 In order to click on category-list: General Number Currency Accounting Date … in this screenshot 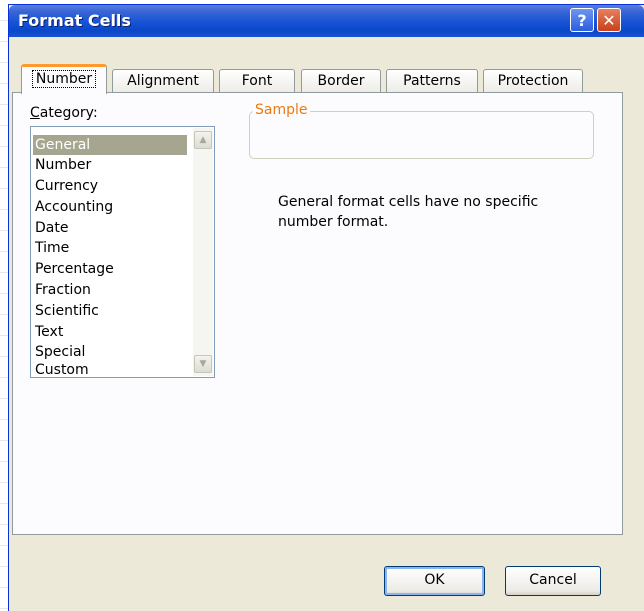, I will do `click(122, 252)`.